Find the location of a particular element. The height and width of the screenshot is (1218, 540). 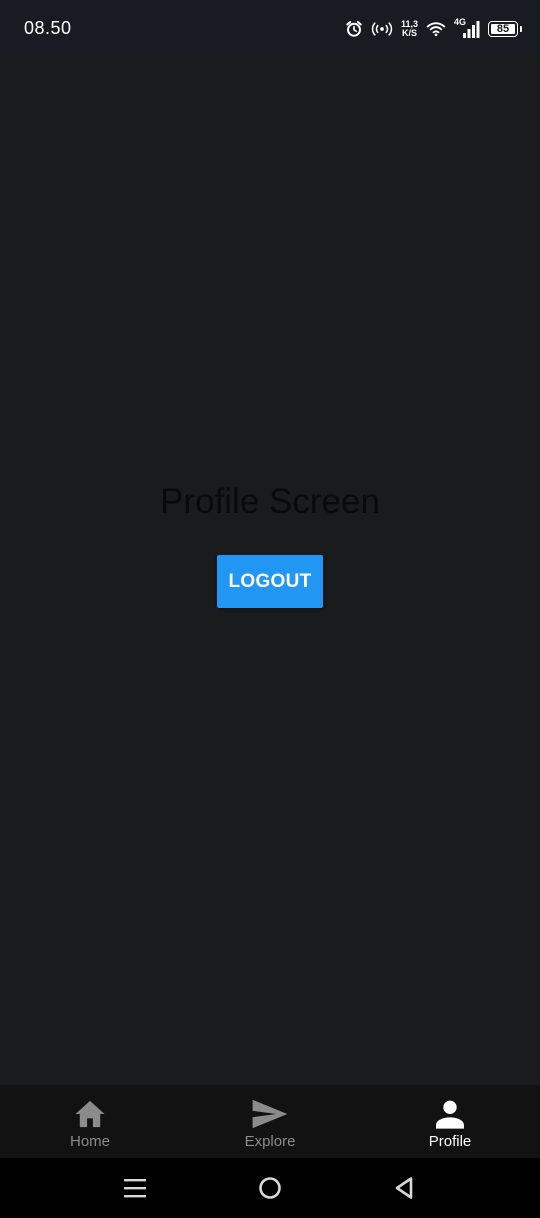

speed-unit: K/S is located at coordinates (409, 33).